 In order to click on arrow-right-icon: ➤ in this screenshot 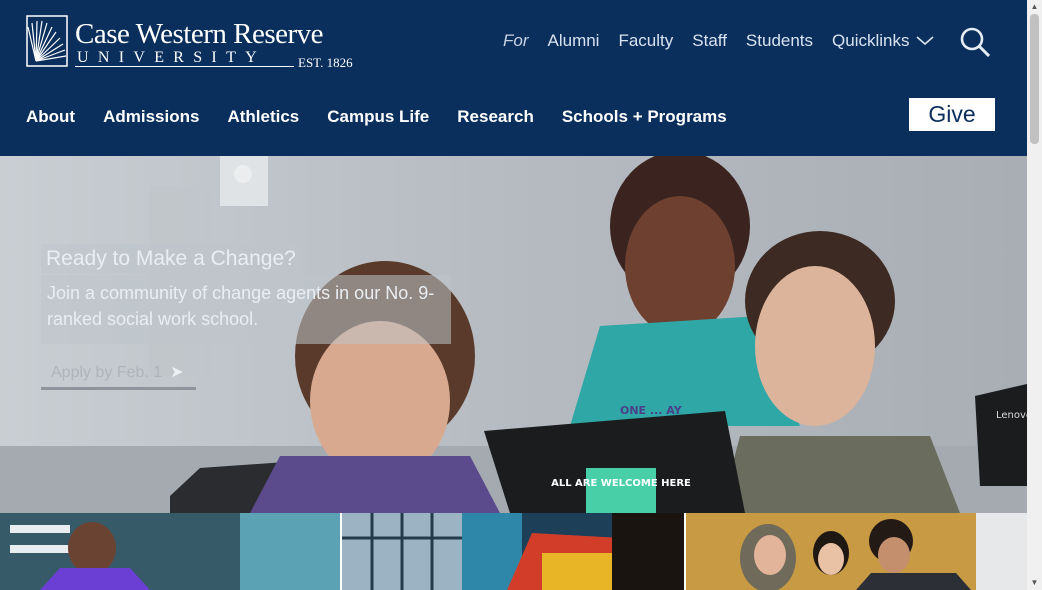, I will do `click(177, 372)`.